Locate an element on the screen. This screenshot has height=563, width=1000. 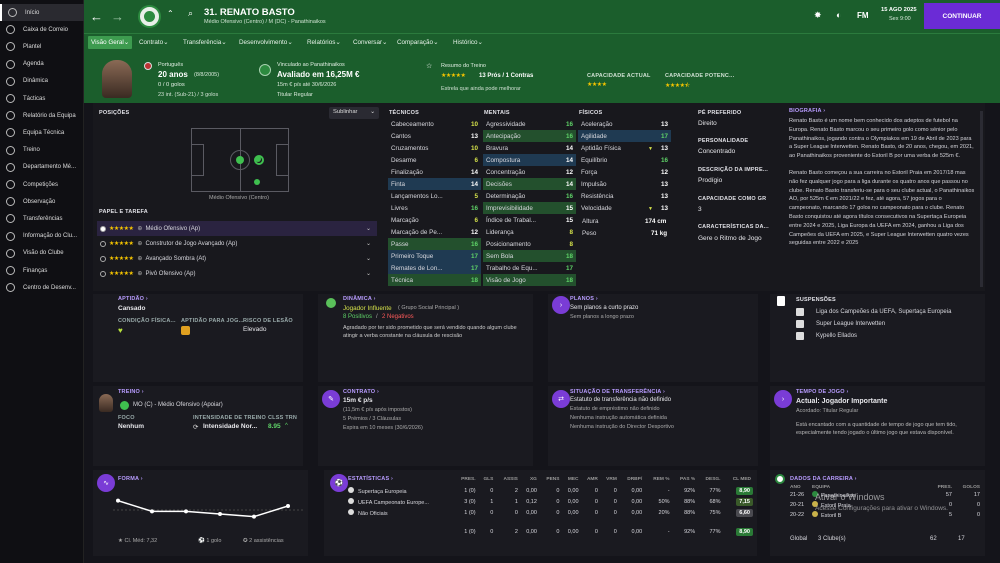
bio-scrollbar is located at coordinates (981, 199).